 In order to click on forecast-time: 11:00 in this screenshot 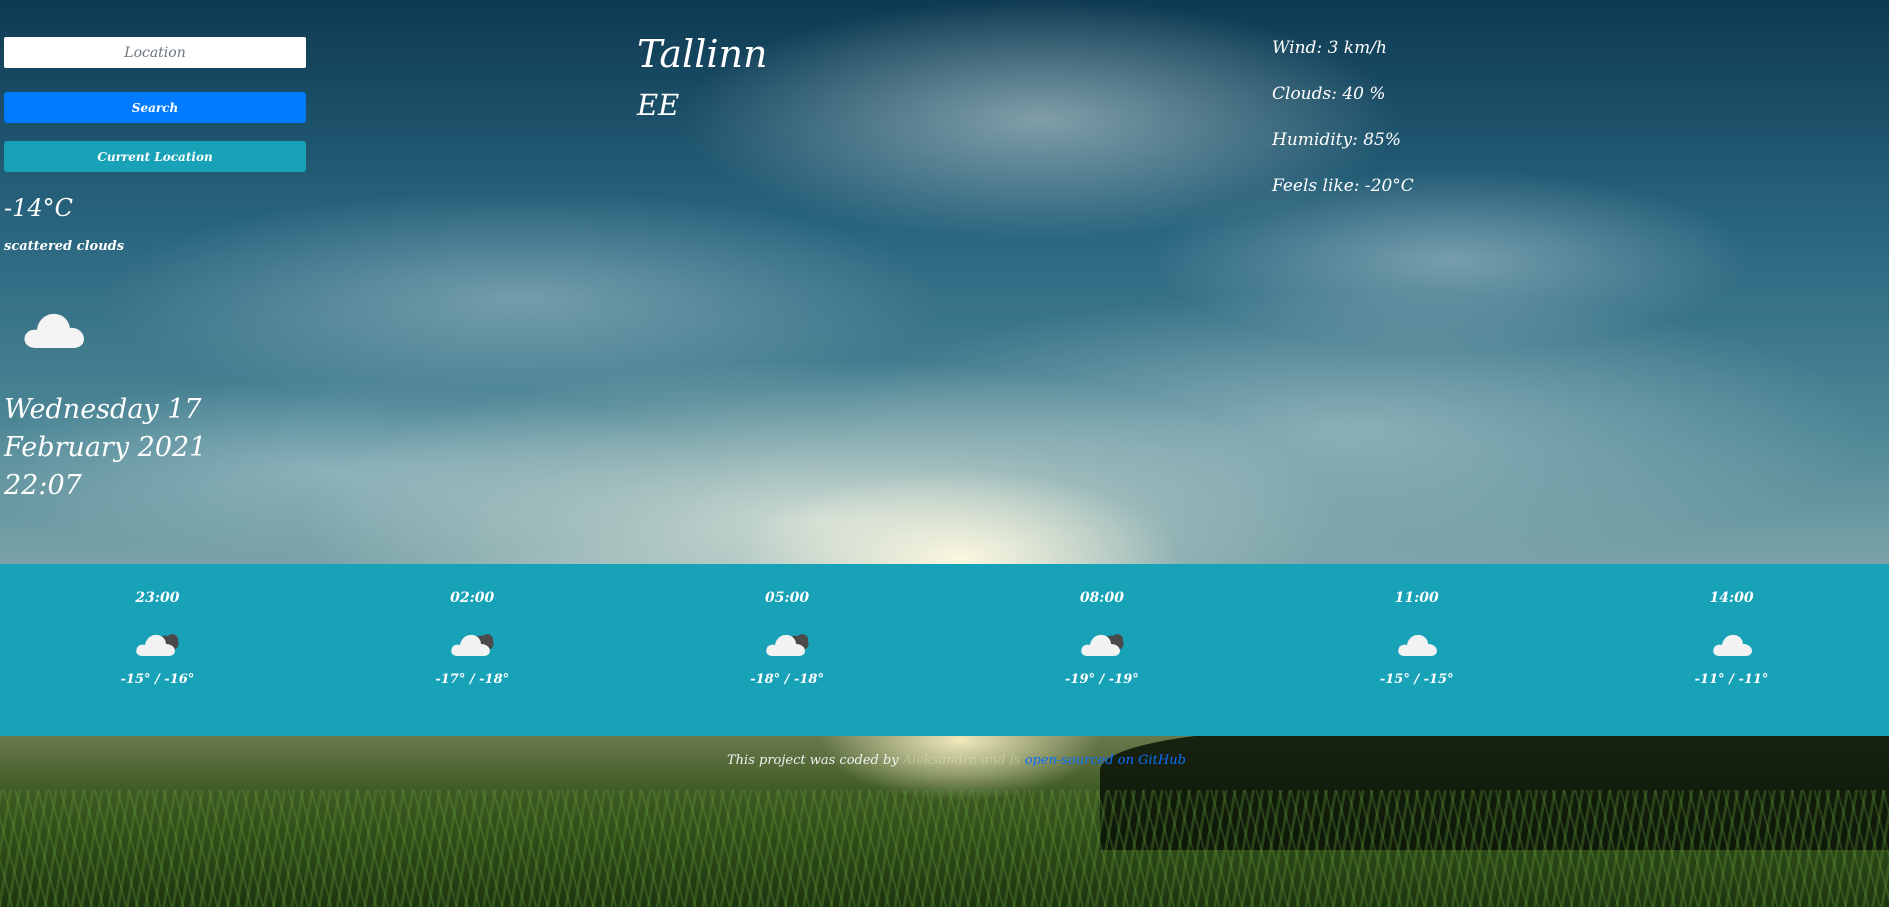, I will do `click(1416, 598)`.